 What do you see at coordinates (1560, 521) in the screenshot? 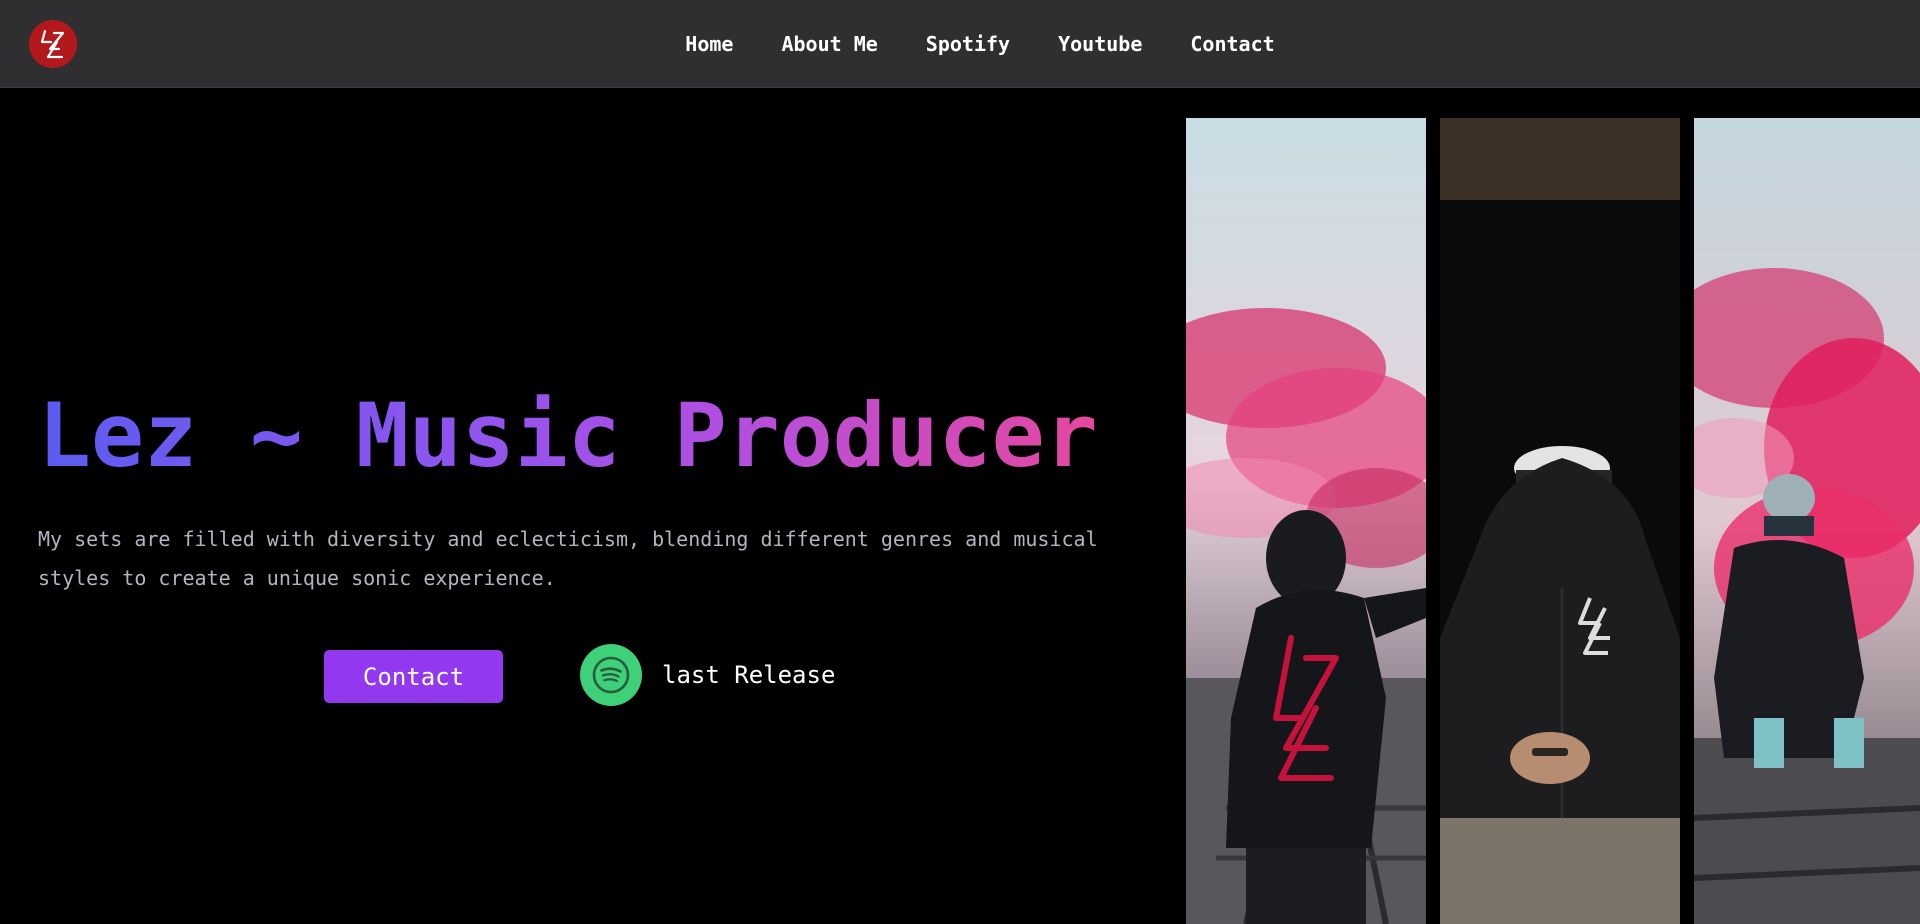
I see `gallery-photo-masked-figure` at bounding box center [1560, 521].